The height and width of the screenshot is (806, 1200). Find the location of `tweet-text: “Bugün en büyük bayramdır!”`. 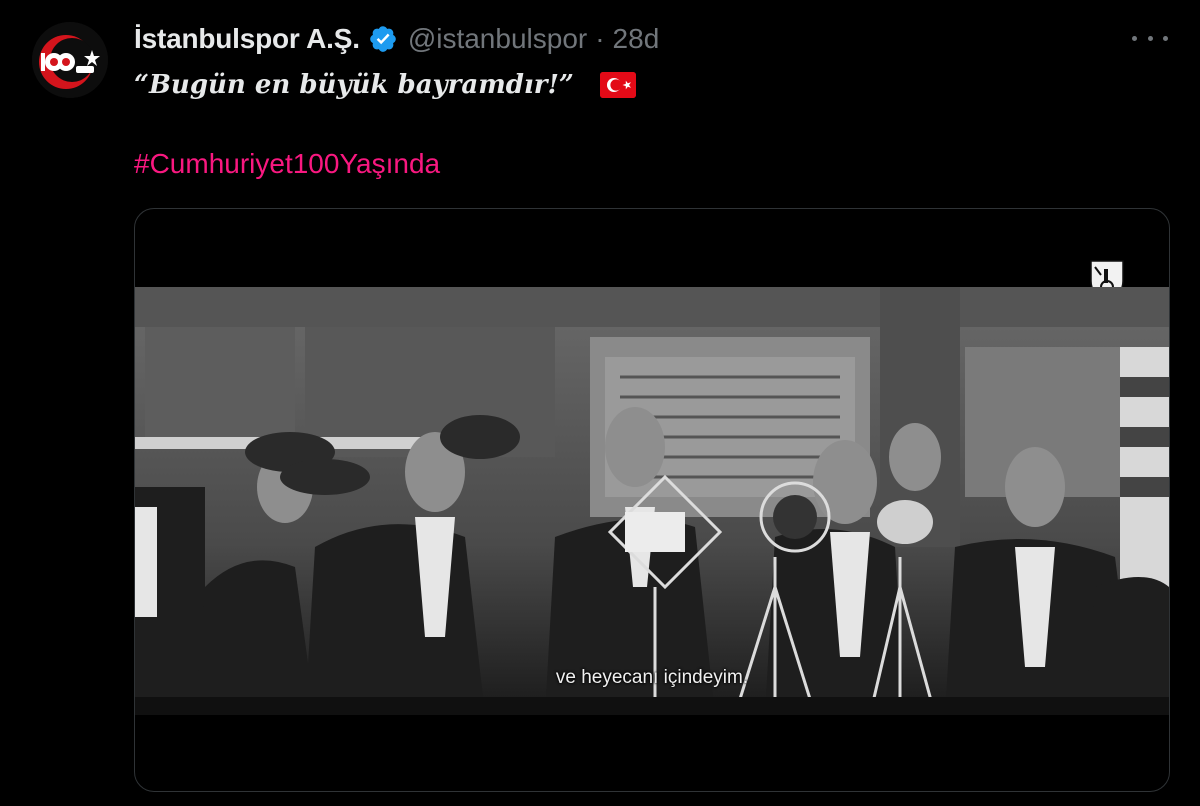

tweet-text: “Bugün en büyük bayramdır!” is located at coordinates (385, 85).